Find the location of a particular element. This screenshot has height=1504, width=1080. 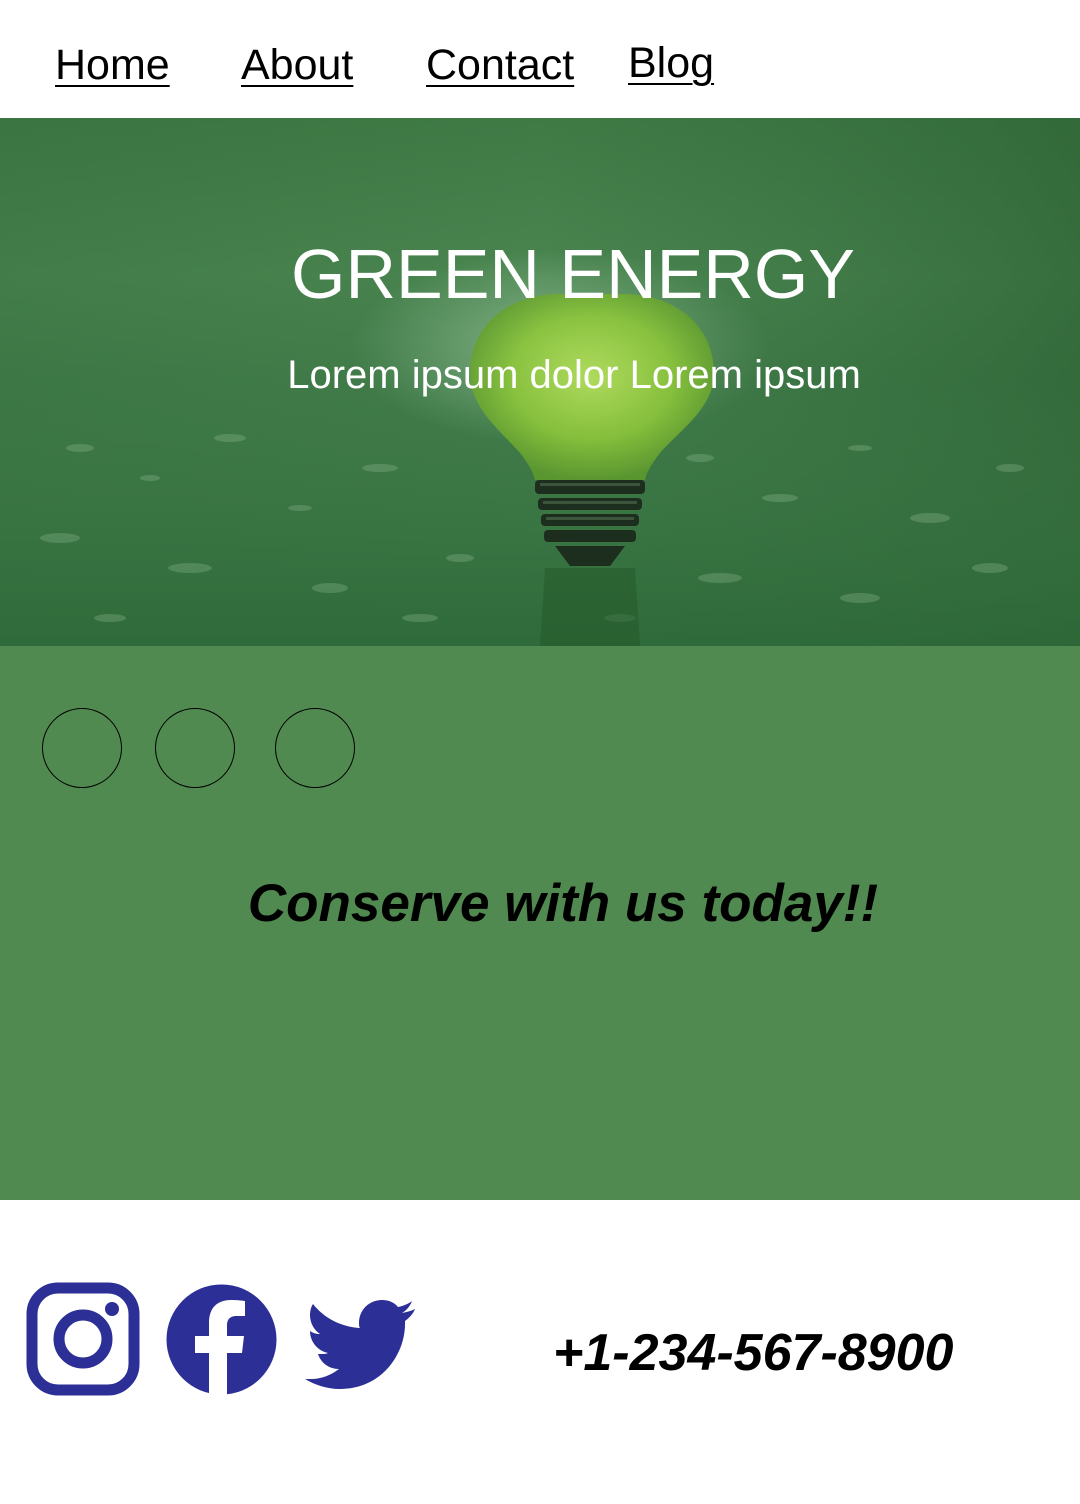

top-navigation: Home About Contact Blog is located at coordinates (540, 59).